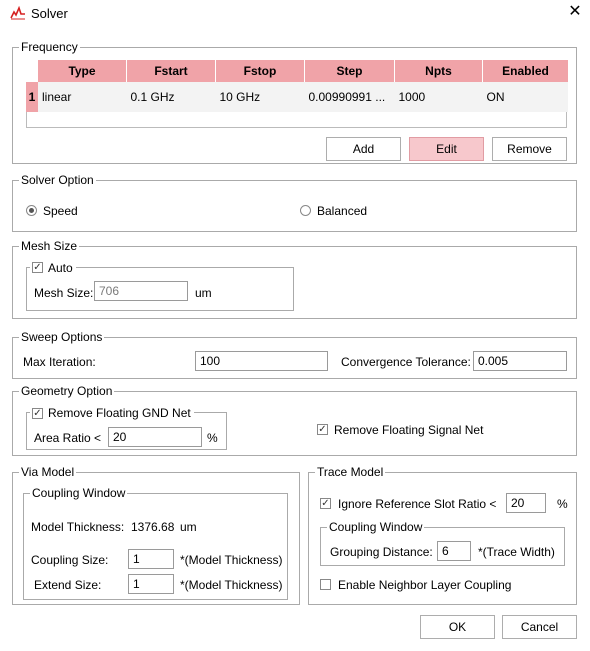  What do you see at coordinates (406, 362) in the screenshot?
I see `convergence-tolerance-label: Convergence Tolerance:` at bounding box center [406, 362].